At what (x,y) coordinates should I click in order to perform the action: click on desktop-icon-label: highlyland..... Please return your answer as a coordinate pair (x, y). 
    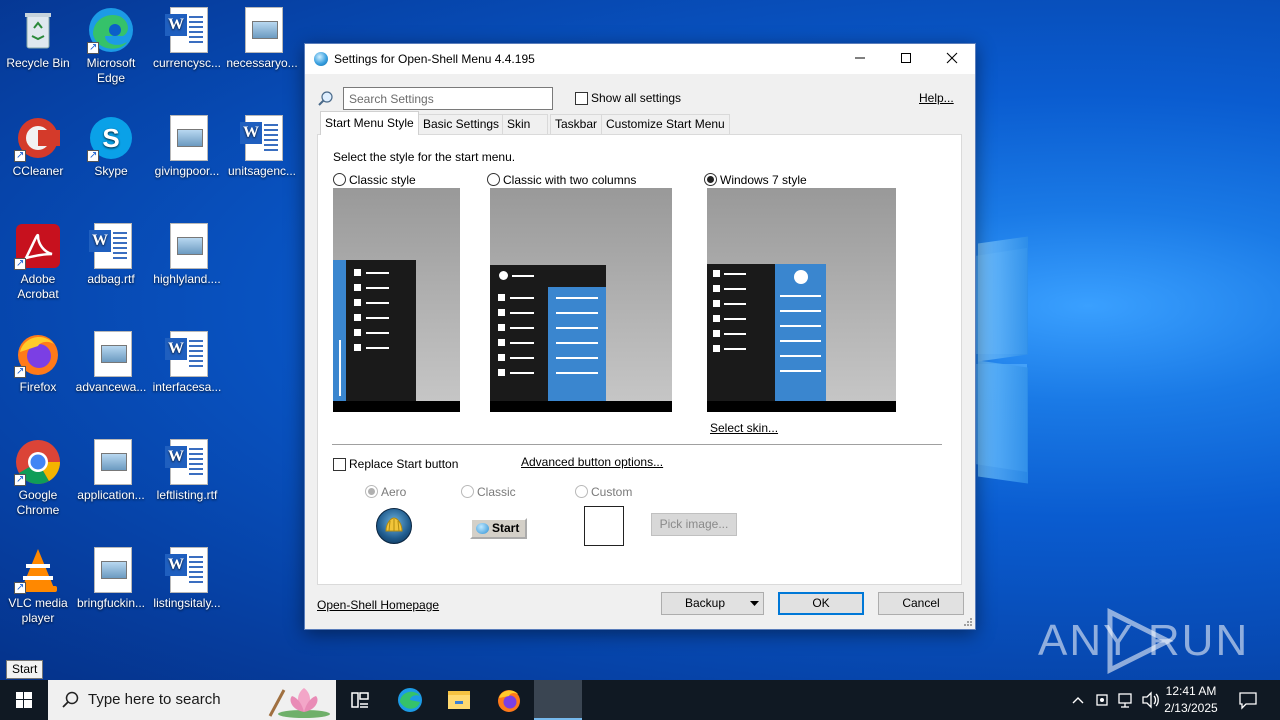
    Looking at the image, I should click on (187, 279).